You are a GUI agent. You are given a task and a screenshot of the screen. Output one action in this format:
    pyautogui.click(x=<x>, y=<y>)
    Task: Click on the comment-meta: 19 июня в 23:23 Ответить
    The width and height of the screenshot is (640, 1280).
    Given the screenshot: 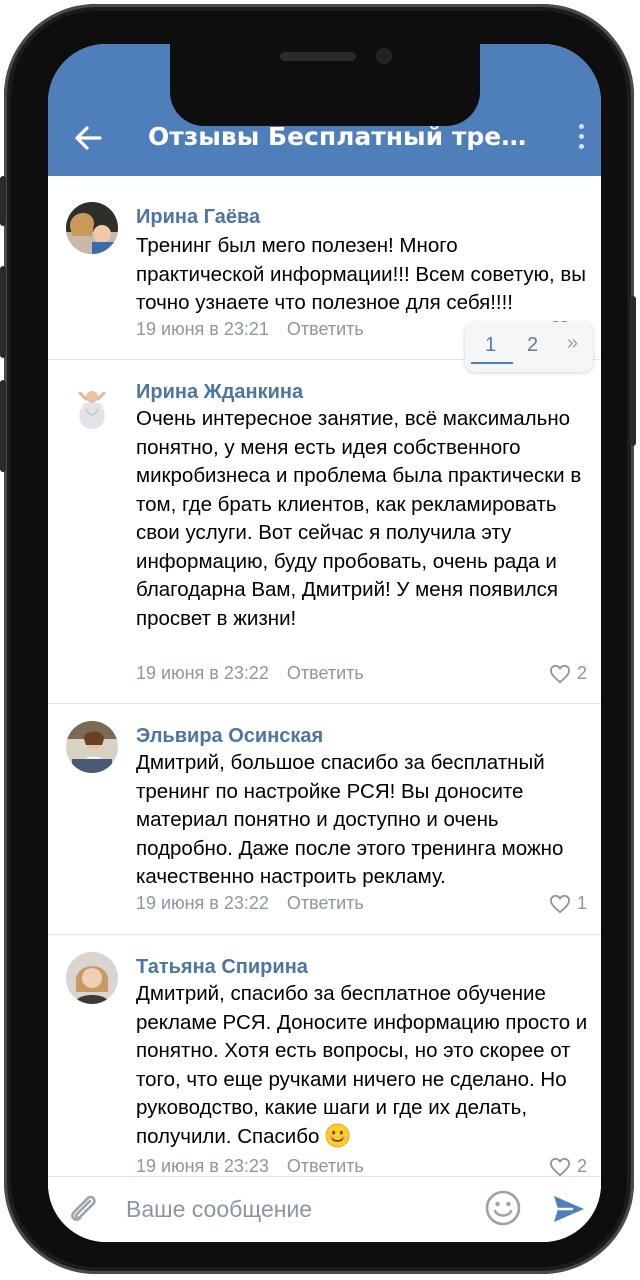 What is the action you would take?
    pyautogui.click(x=250, y=1166)
    